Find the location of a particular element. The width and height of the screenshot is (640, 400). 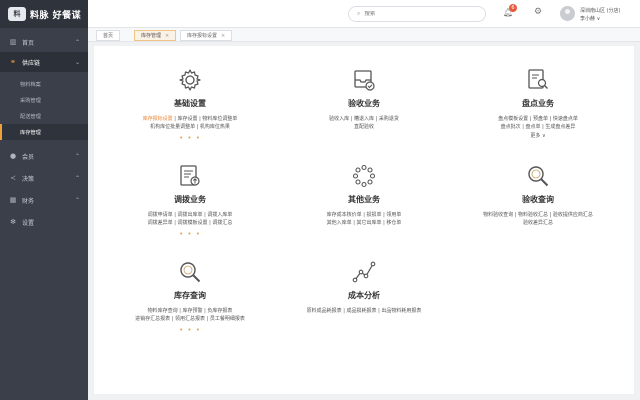

tab-home: 首页 is located at coordinates (108, 35).